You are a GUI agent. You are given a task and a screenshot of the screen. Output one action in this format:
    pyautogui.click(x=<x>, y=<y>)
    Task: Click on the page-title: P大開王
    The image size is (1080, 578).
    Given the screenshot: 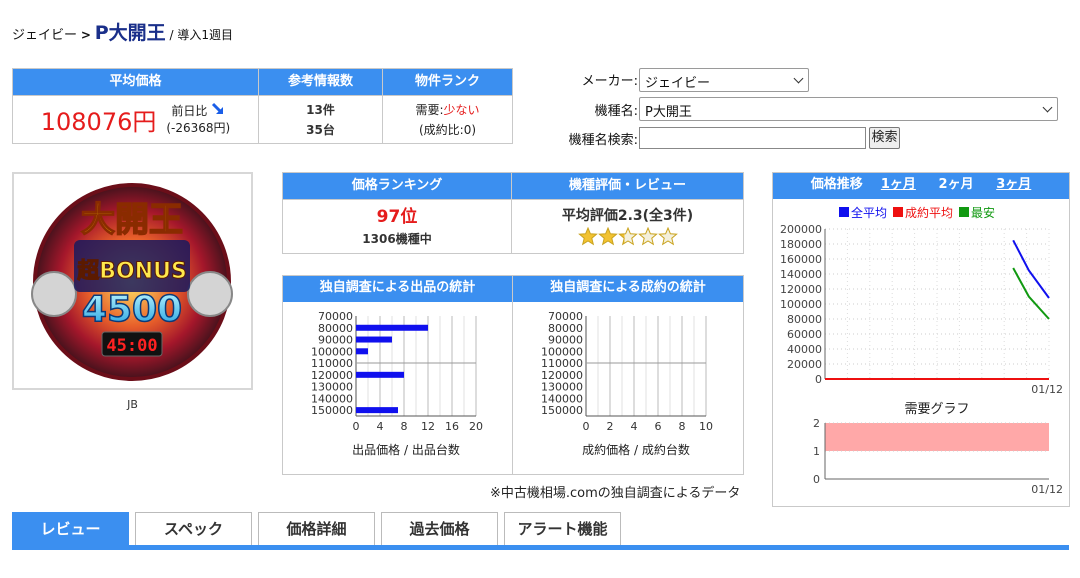 What is the action you would take?
    pyautogui.click(x=130, y=33)
    